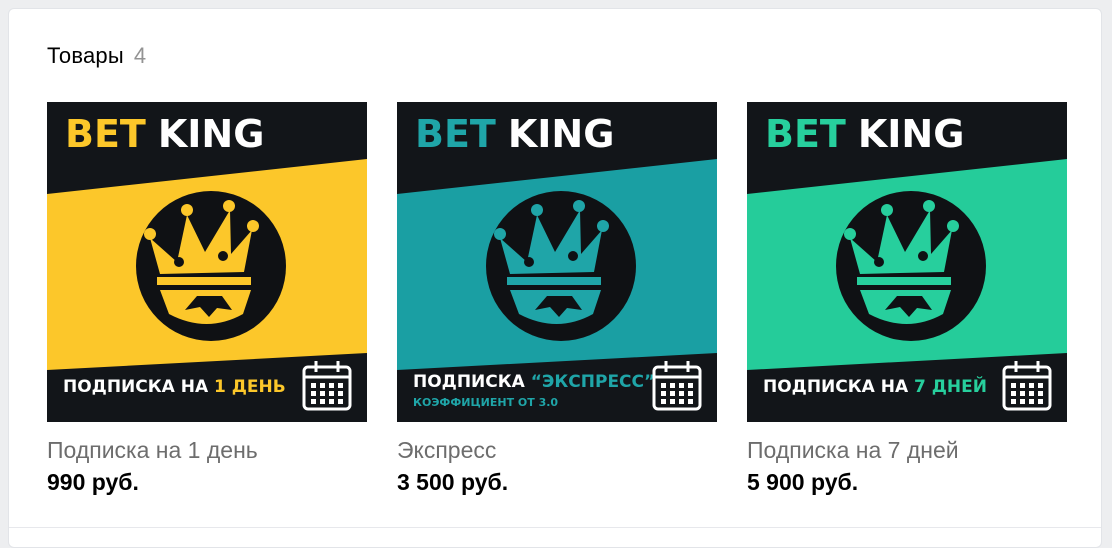 The image size is (1112, 548). I want to click on product-name: Подписка на 7 дней, so click(907, 450).